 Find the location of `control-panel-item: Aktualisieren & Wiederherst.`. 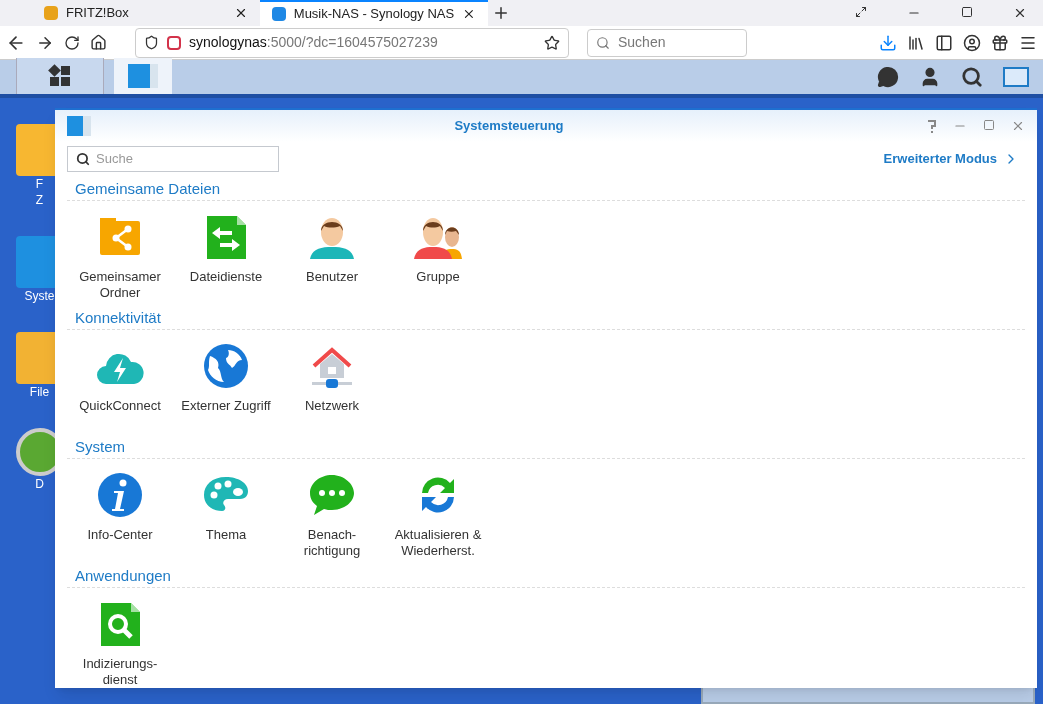

control-panel-item: Aktualisieren & Wiederherst. is located at coordinates (438, 515).